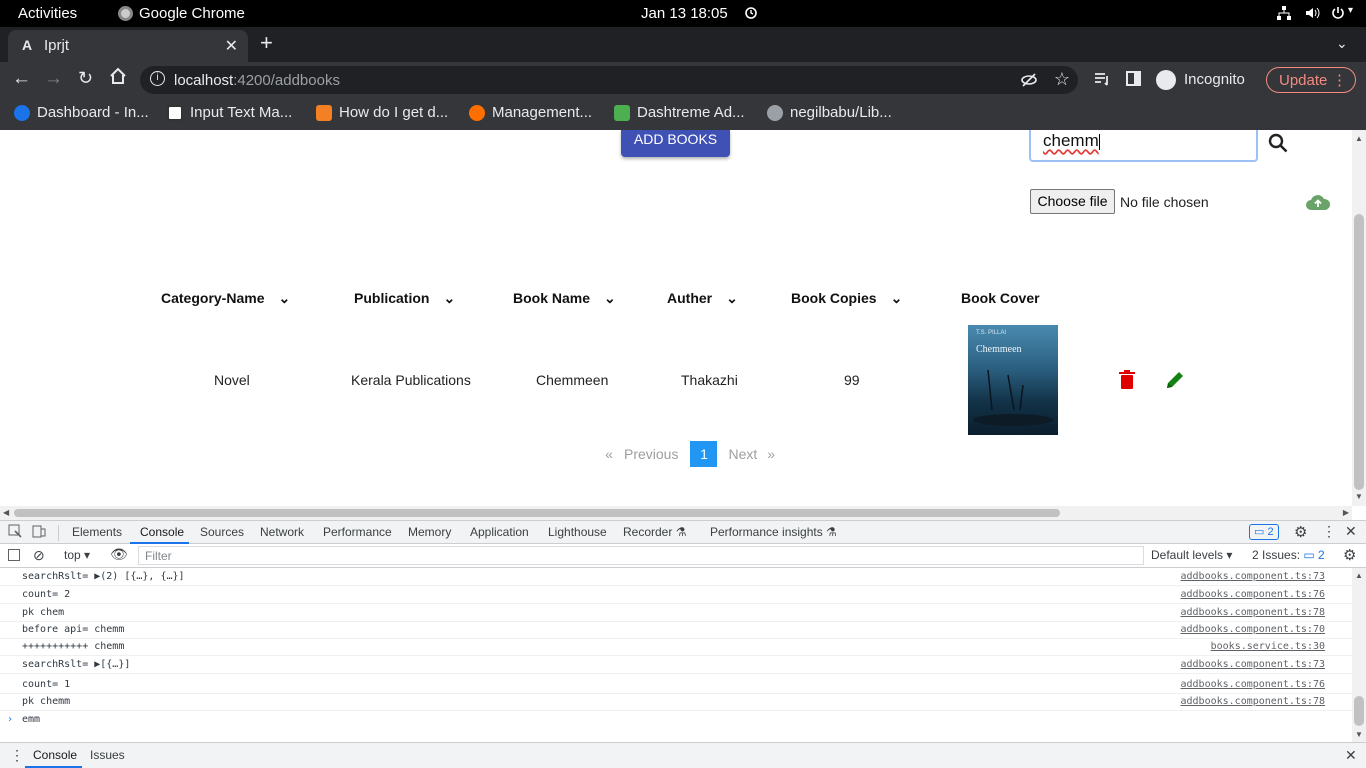 The width and height of the screenshot is (1366, 768). What do you see at coordinates (1253, 629) in the screenshot?
I see `console-source-link: addbooks.component.ts:70` at bounding box center [1253, 629].